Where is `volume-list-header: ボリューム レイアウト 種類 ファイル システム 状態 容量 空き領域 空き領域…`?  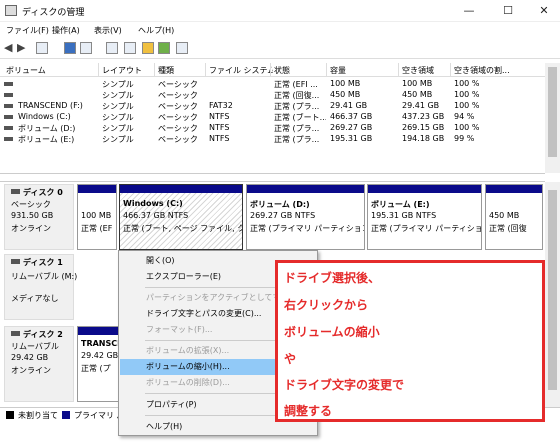
volume-list-header: ボリューム レイアウト 種類 ファイル システム 状態 容量 空き領域 空き領域… is located at coordinates (272, 70).